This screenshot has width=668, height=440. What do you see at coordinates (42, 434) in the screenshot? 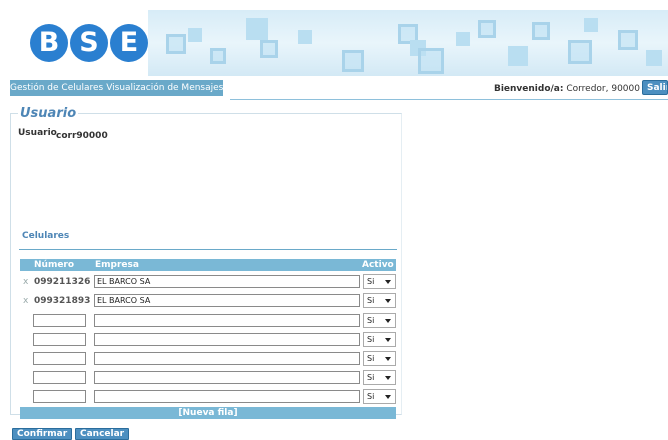
I see `confirm-button: Confirmar` at bounding box center [42, 434].